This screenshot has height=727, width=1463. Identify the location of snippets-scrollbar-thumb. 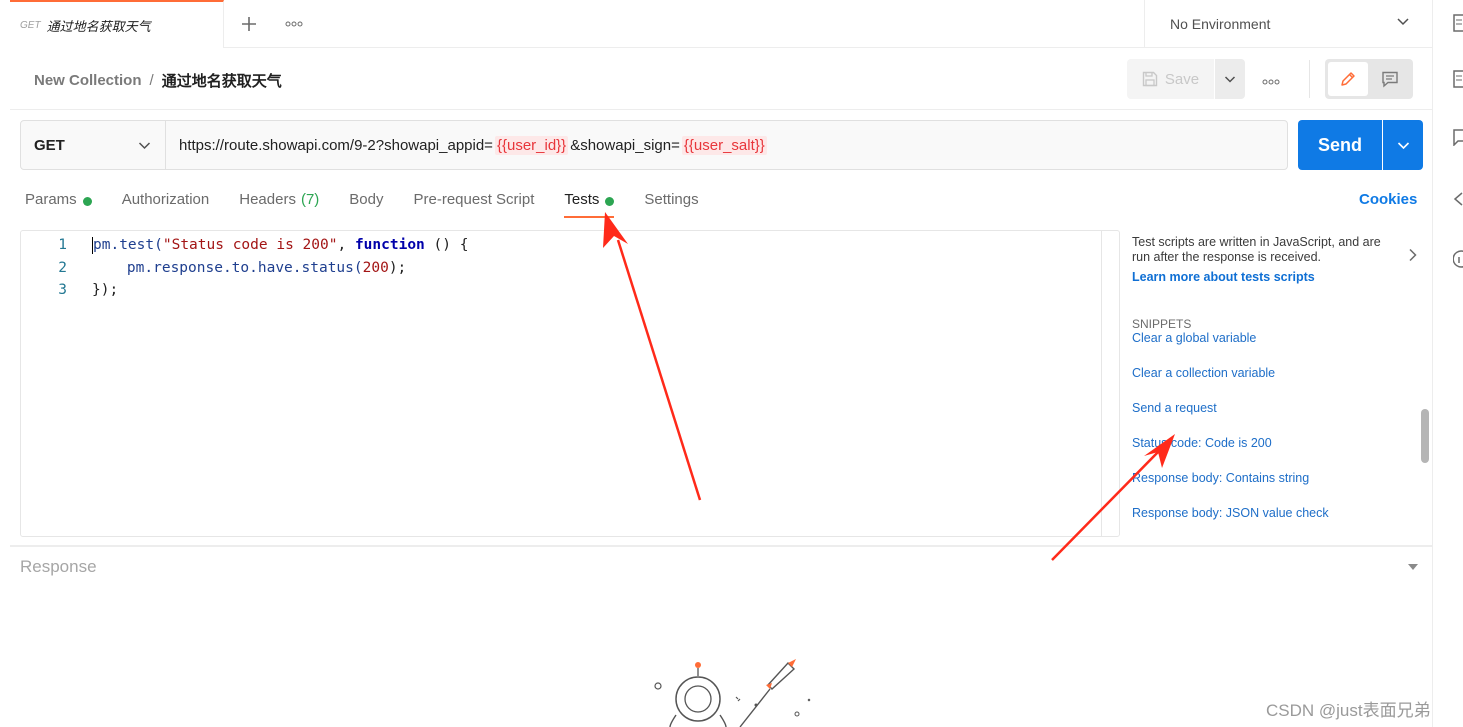
(1425, 436).